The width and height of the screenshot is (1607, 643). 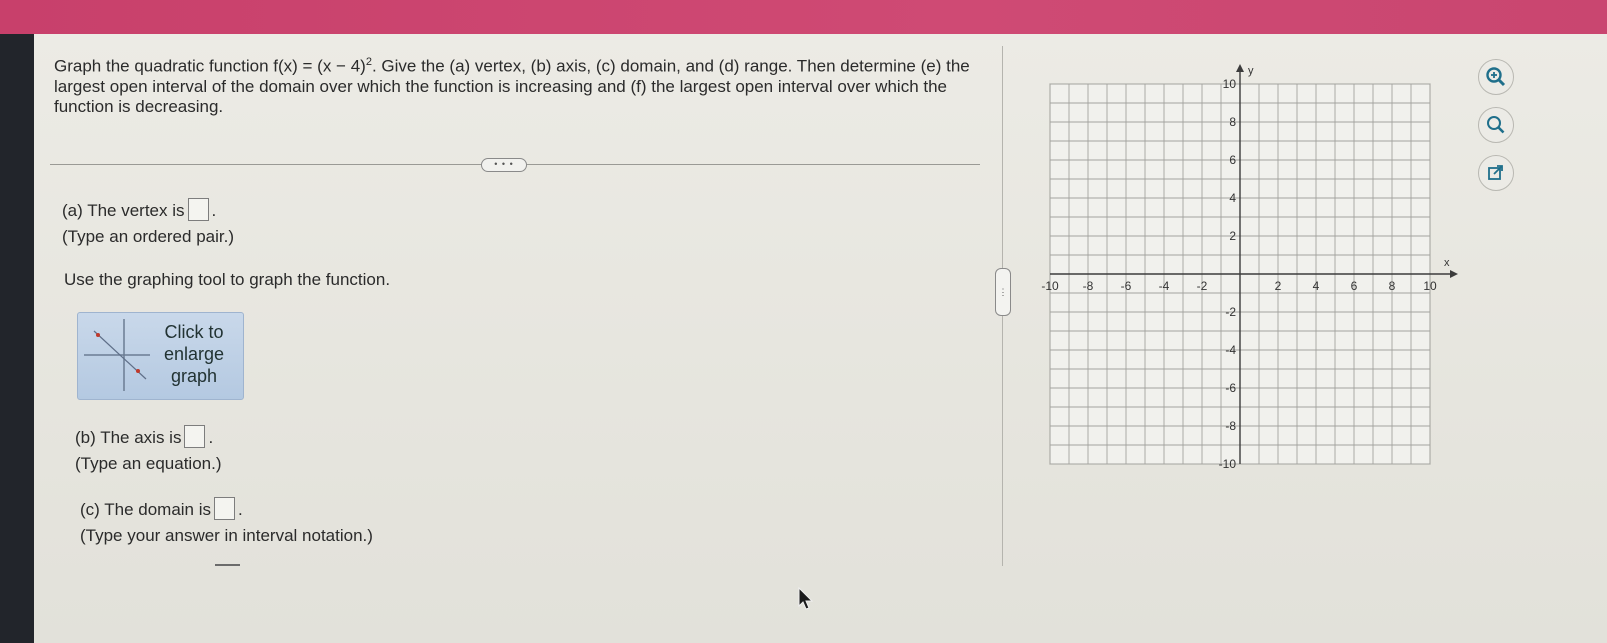 What do you see at coordinates (1088, 286) in the screenshot?
I see `x-tick-label: -8` at bounding box center [1088, 286].